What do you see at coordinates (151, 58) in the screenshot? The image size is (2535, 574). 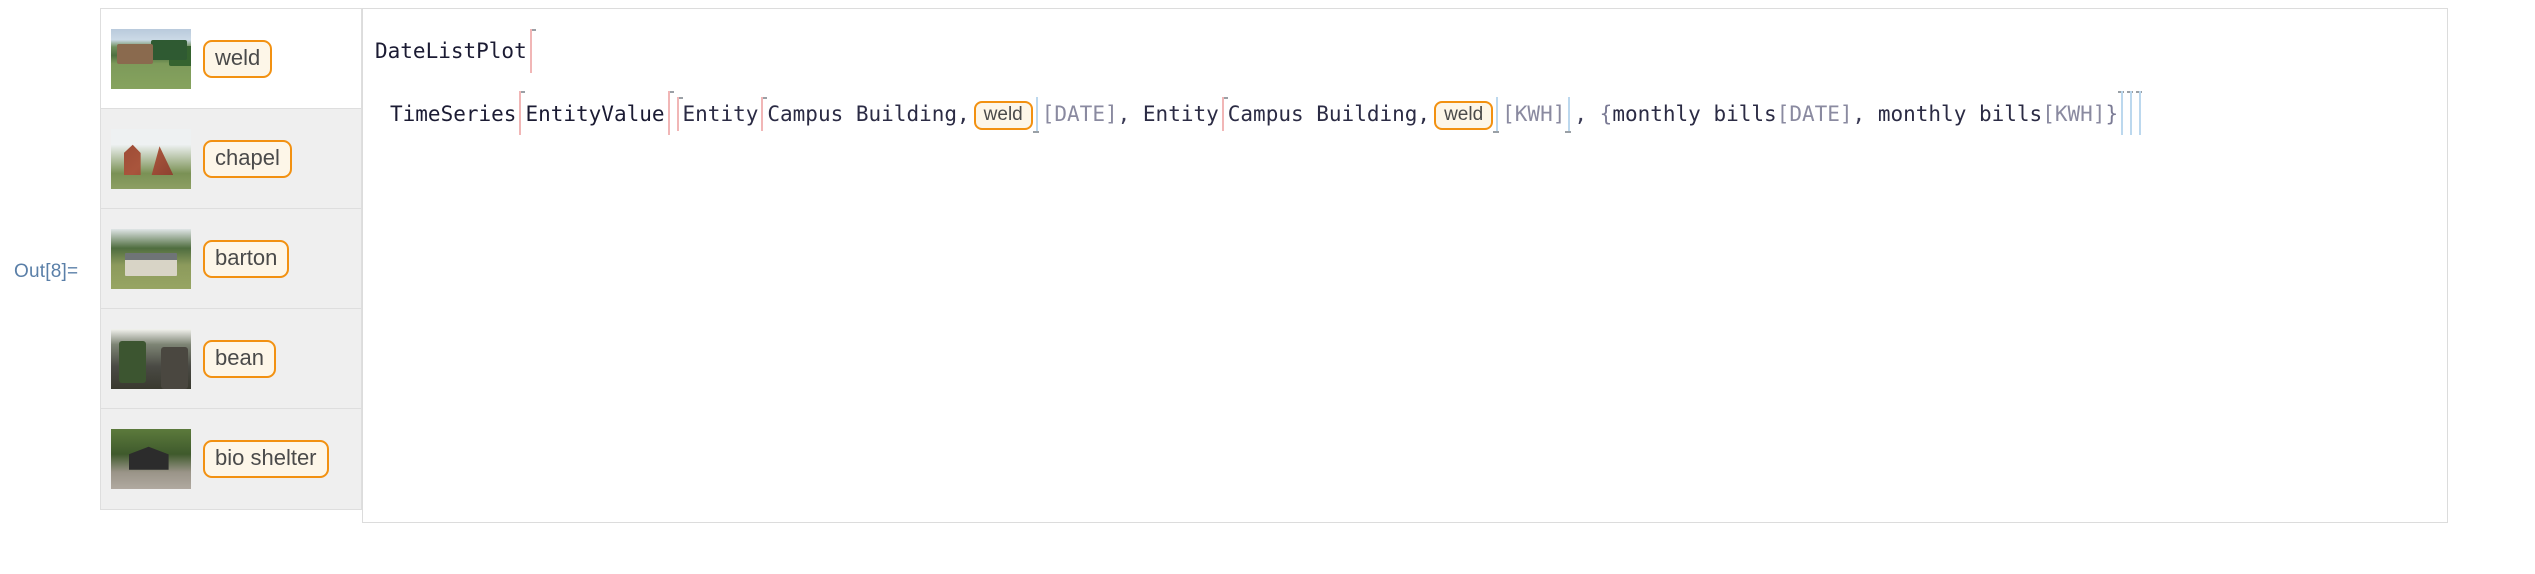 I see `campus-photo-weld-thumbnail` at bounding box center [151, 58].